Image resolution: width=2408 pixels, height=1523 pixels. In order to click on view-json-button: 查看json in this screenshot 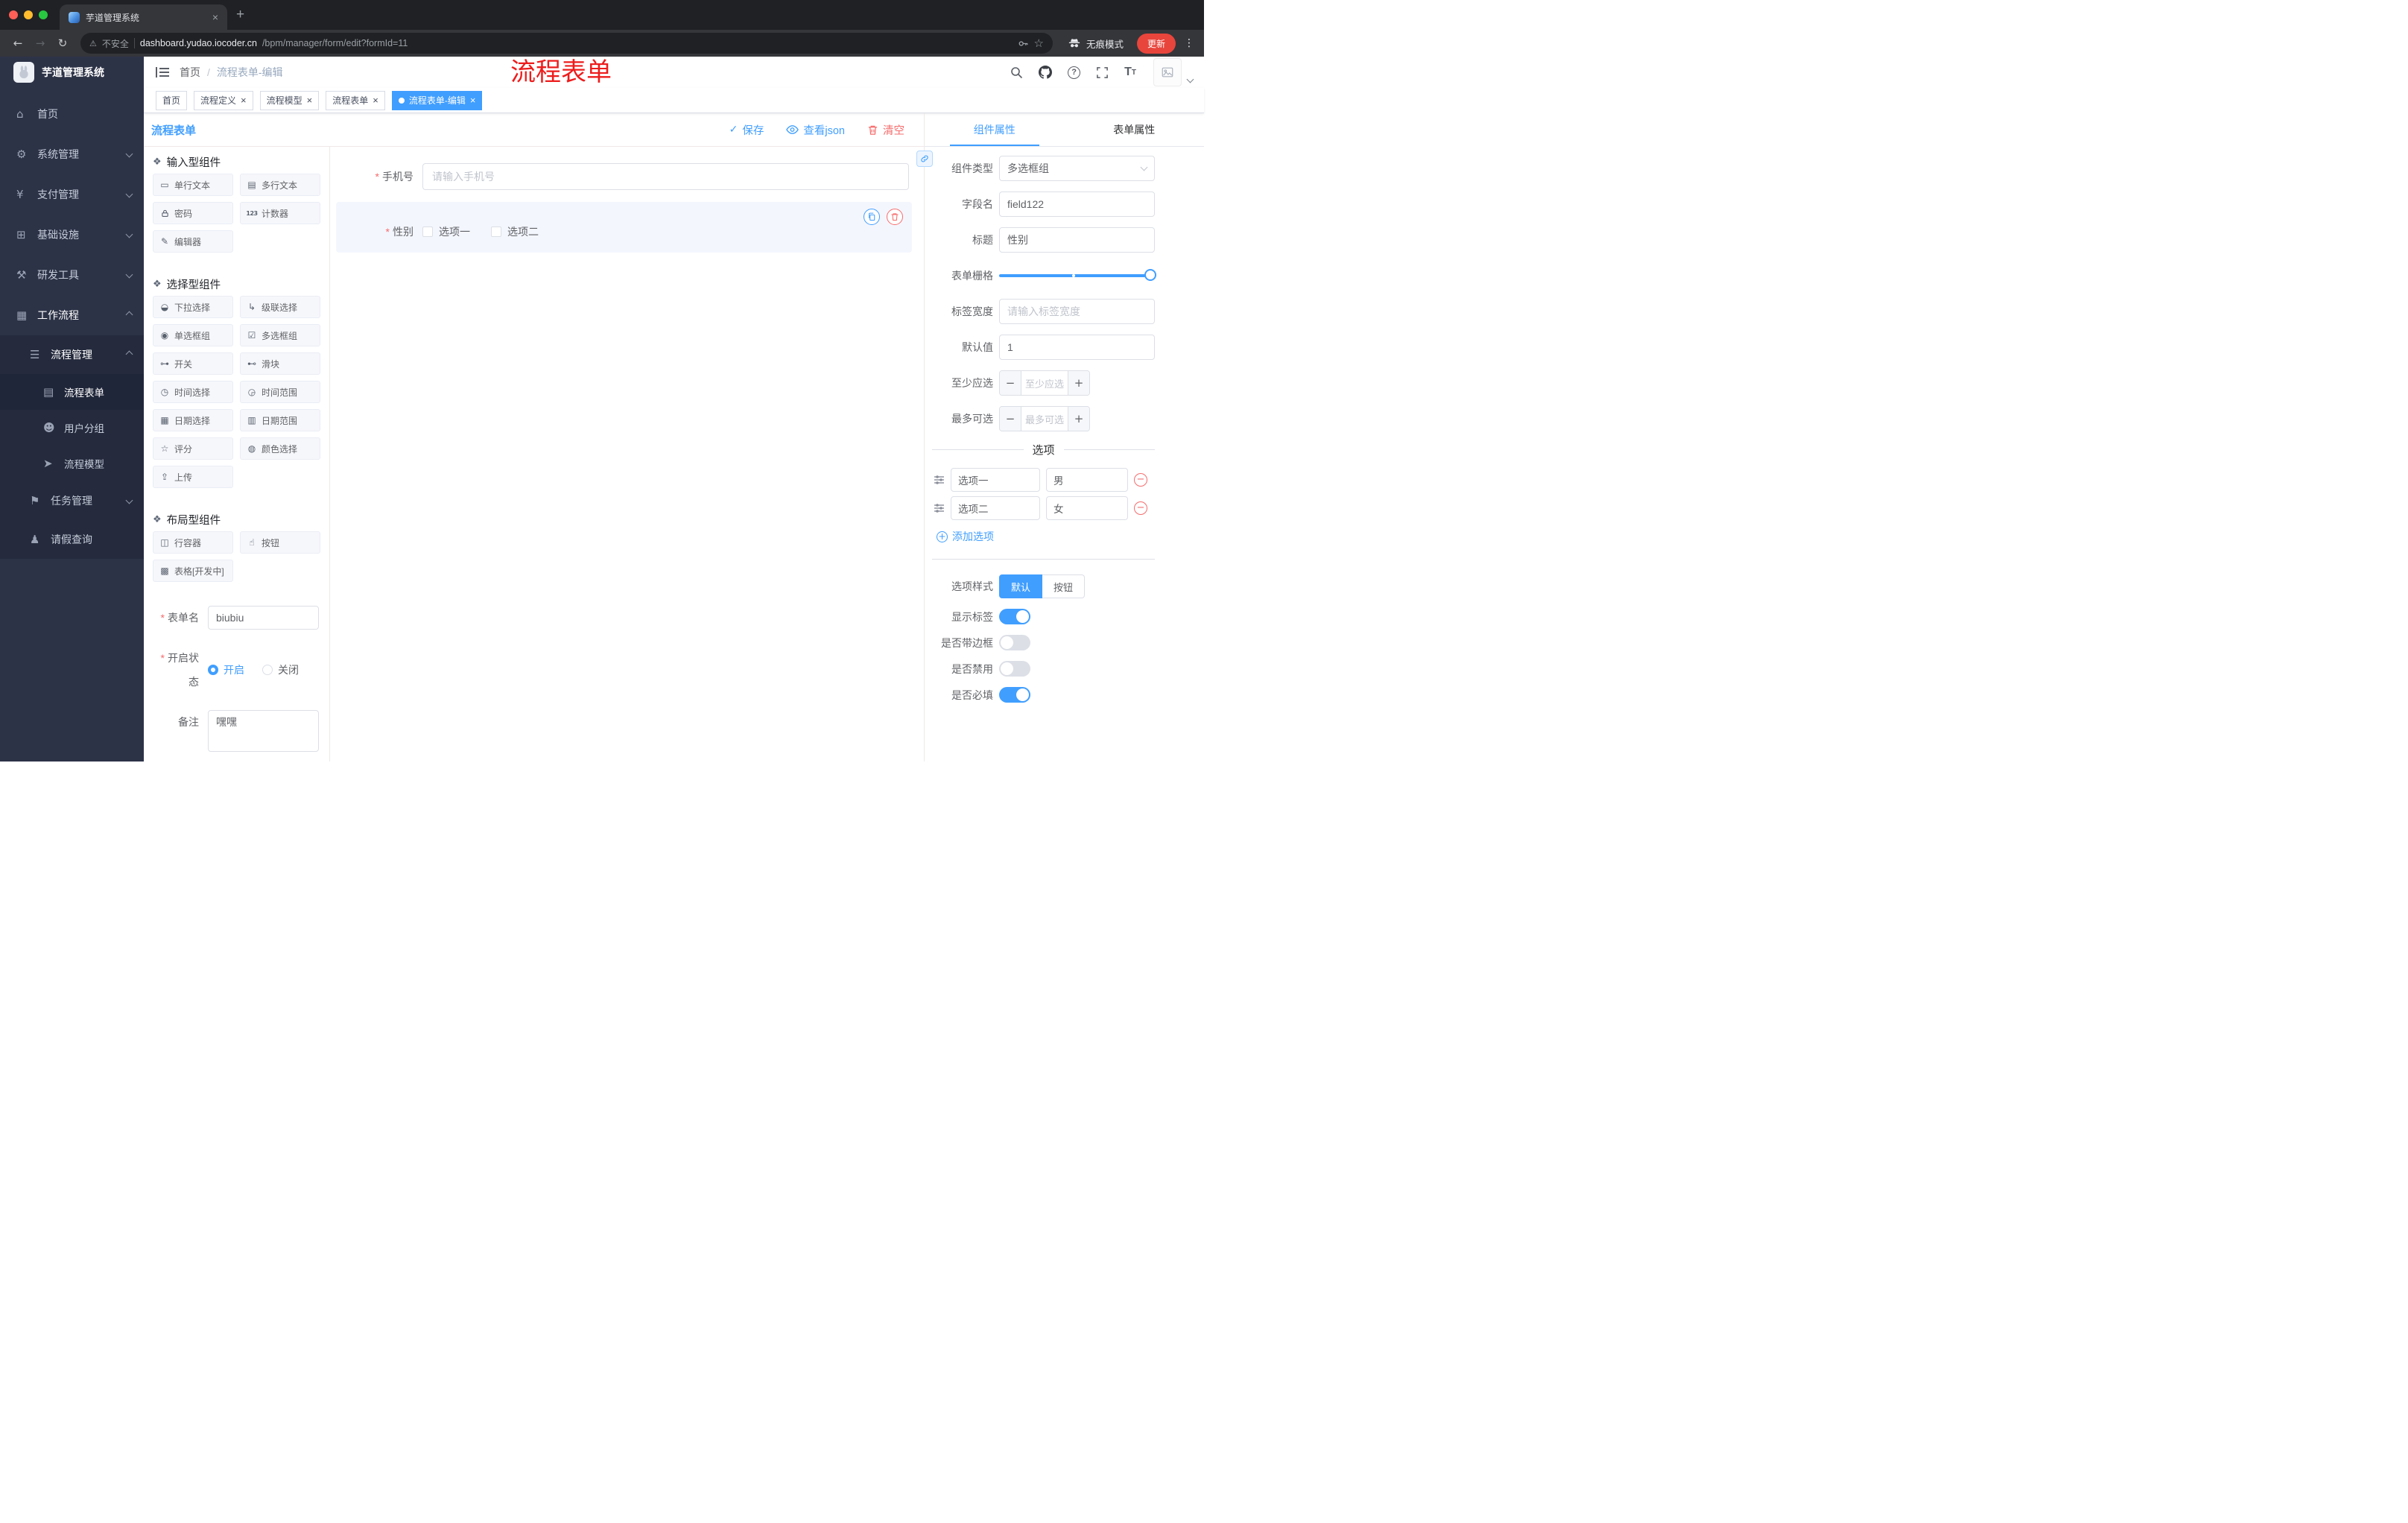, I will do `click(815, 130)`.